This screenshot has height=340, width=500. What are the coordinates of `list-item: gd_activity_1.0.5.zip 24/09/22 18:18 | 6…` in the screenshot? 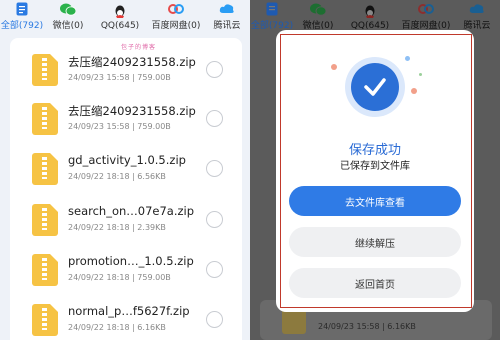 It's located at (126, 173).